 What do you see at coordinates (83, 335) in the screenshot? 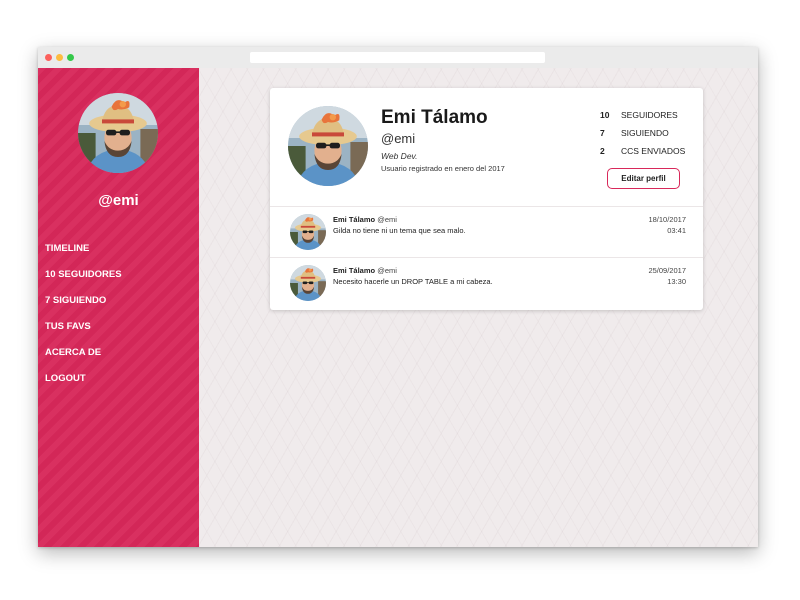
I see `nav-item-favs: TUS FAVS` at bounding box center [83, 335].